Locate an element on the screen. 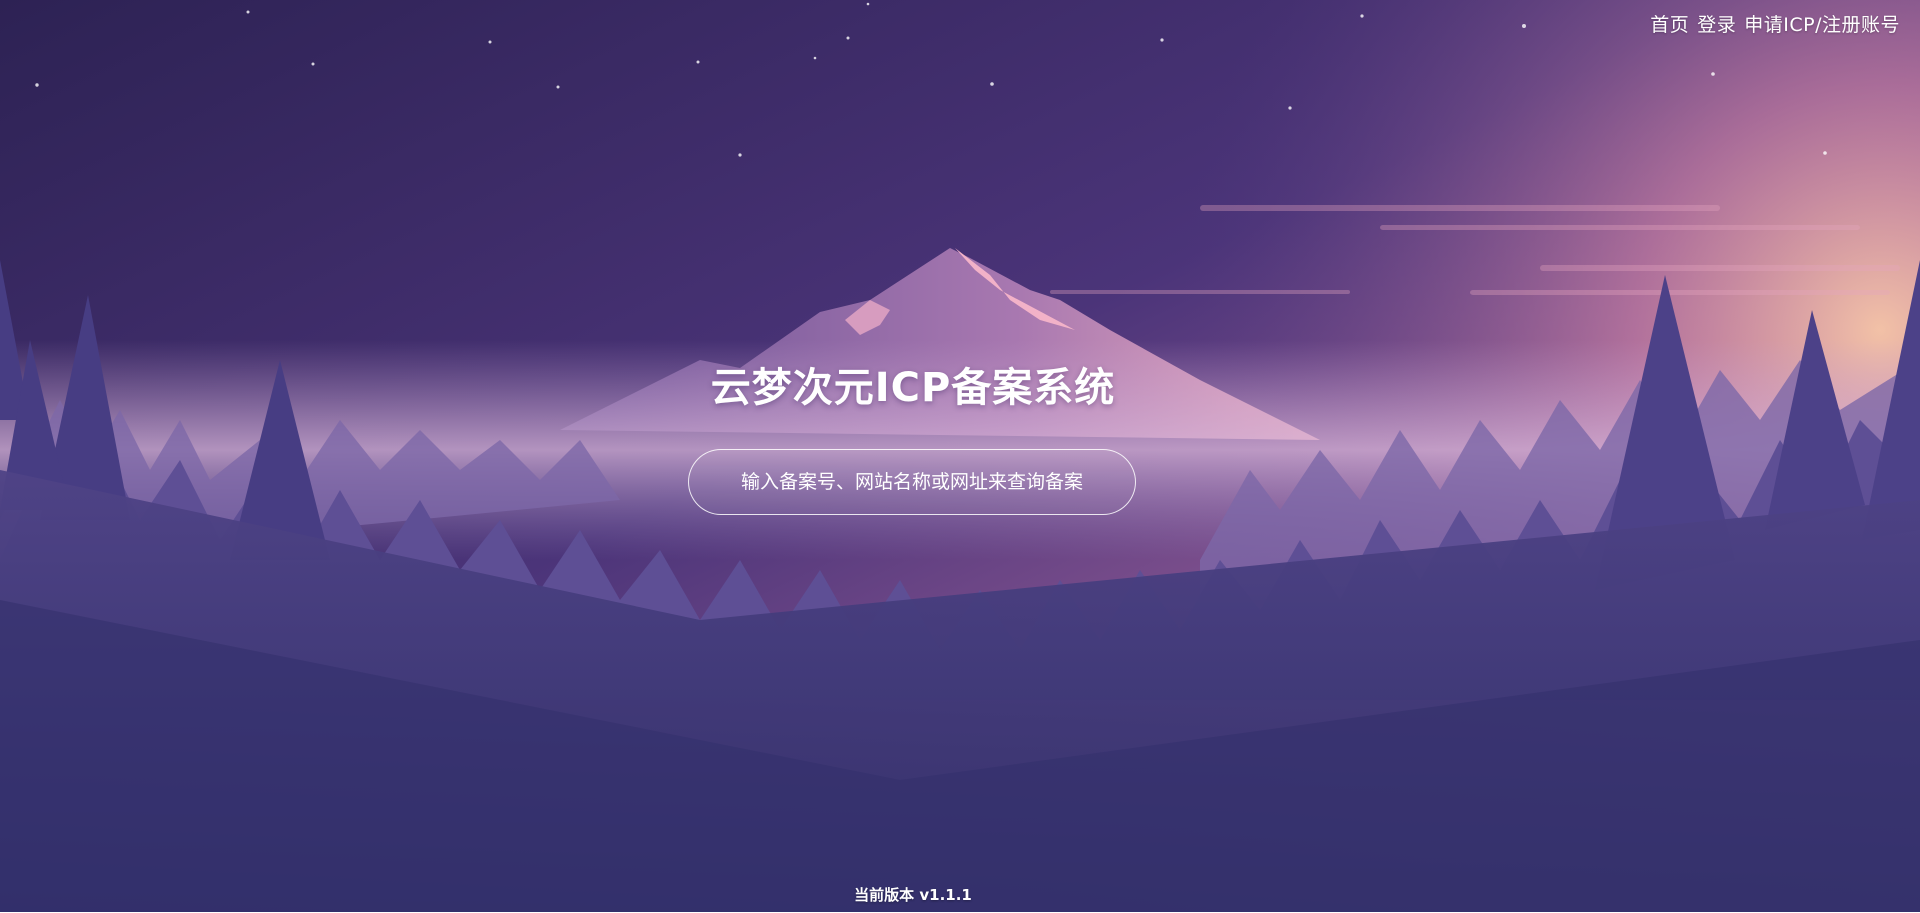 The width and height of the screenshot is (1920, 913). nav-login-link: 登录 is located at coordinates (1716, 23).